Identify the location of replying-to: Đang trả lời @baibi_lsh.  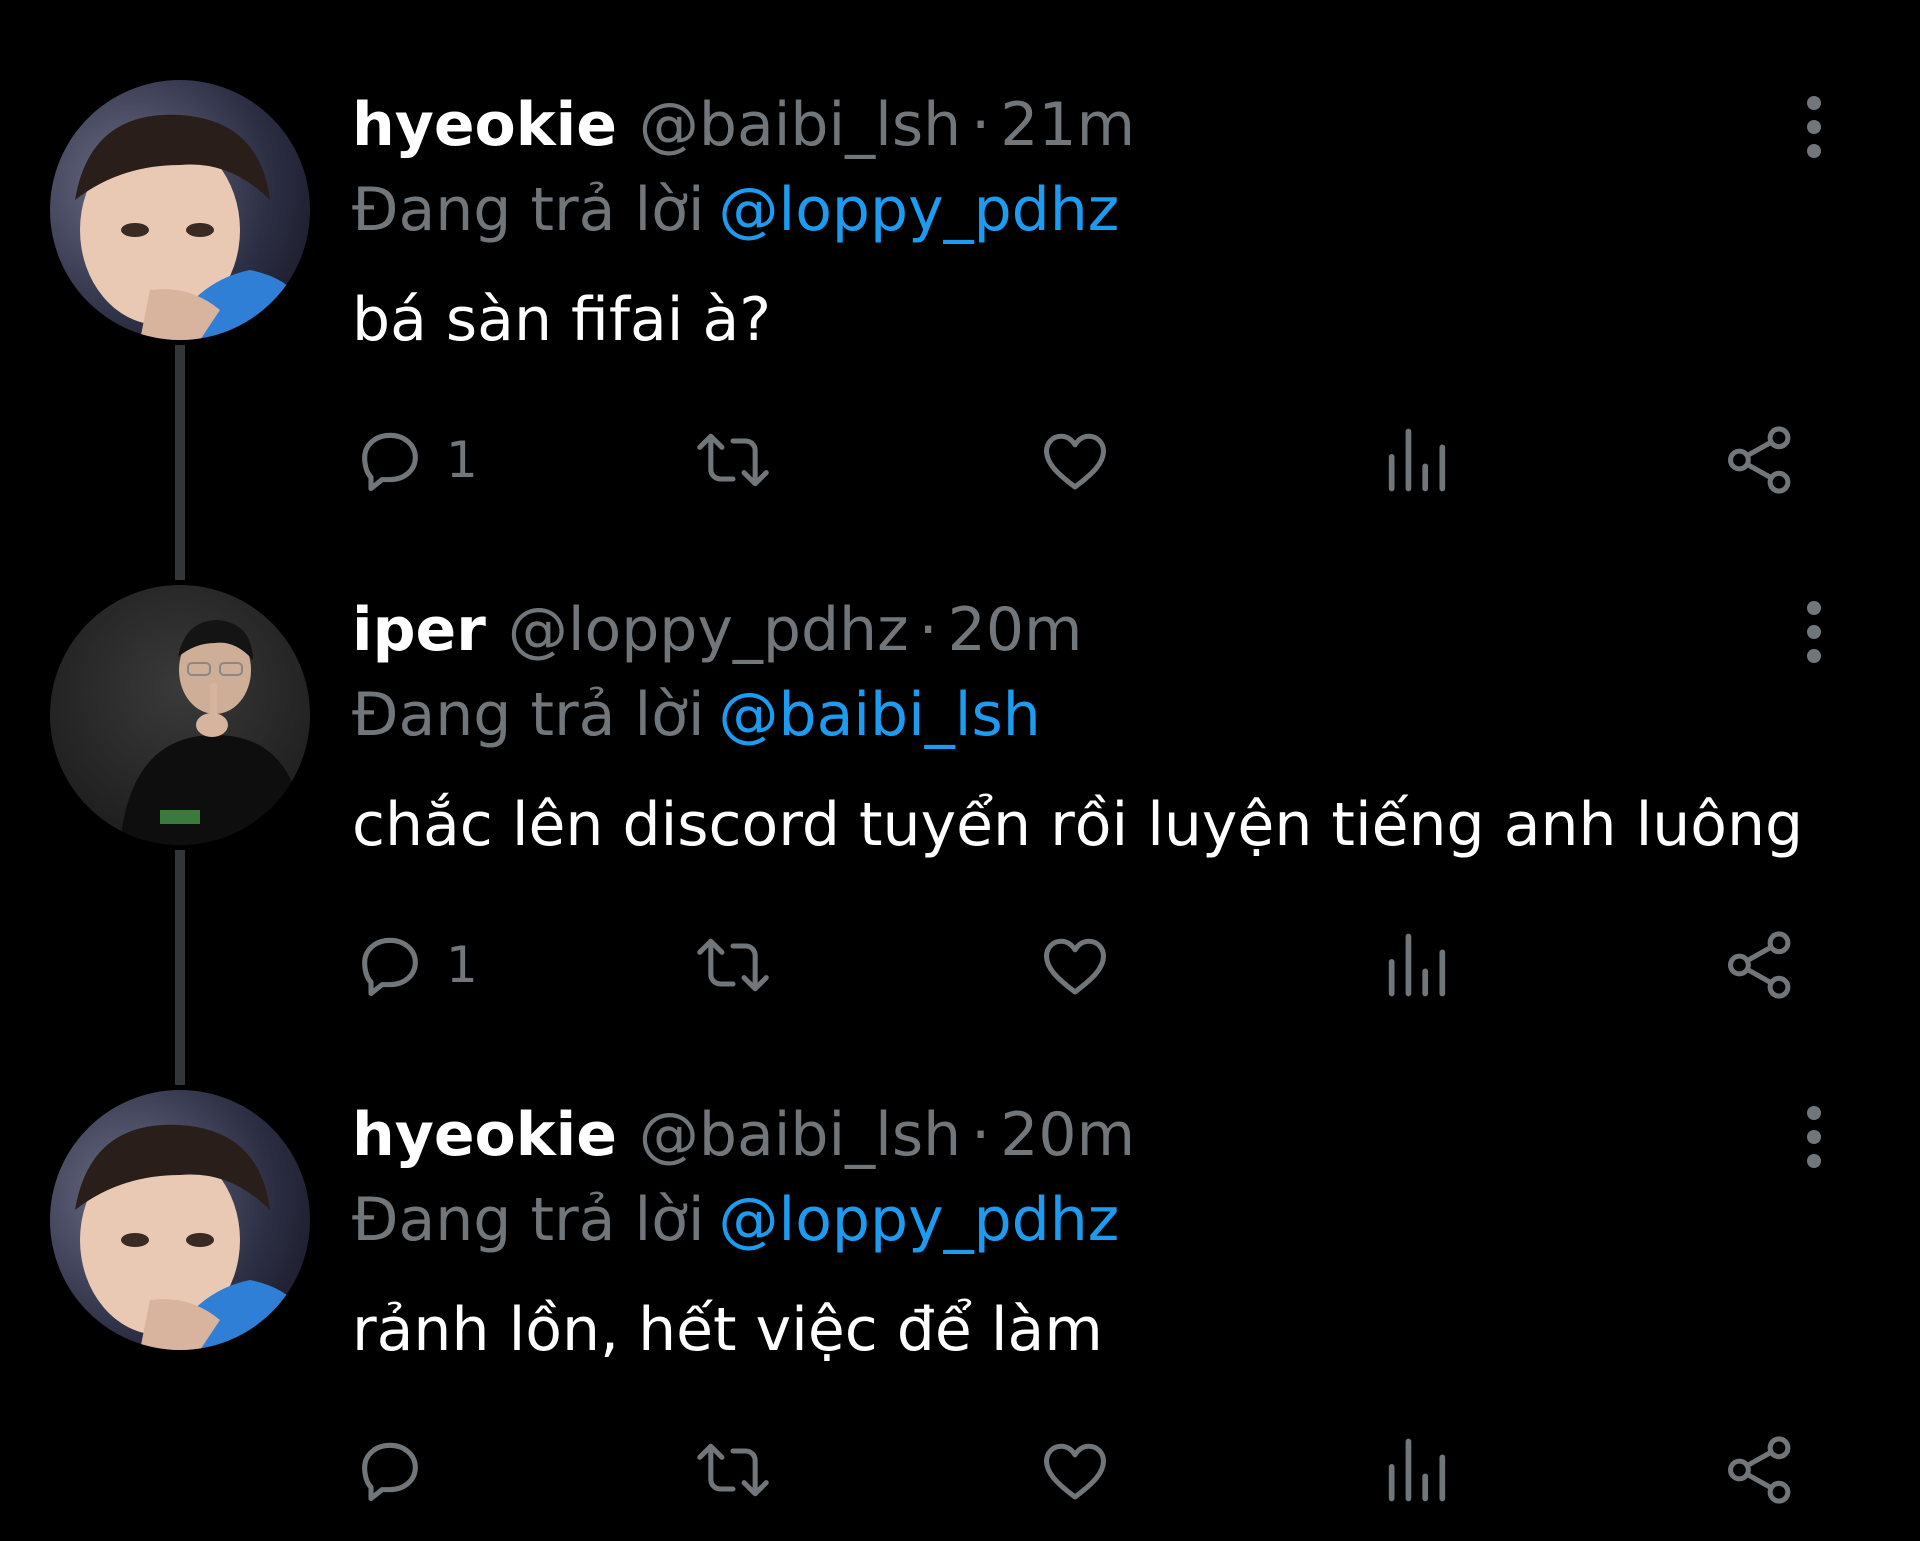
(696, 715).